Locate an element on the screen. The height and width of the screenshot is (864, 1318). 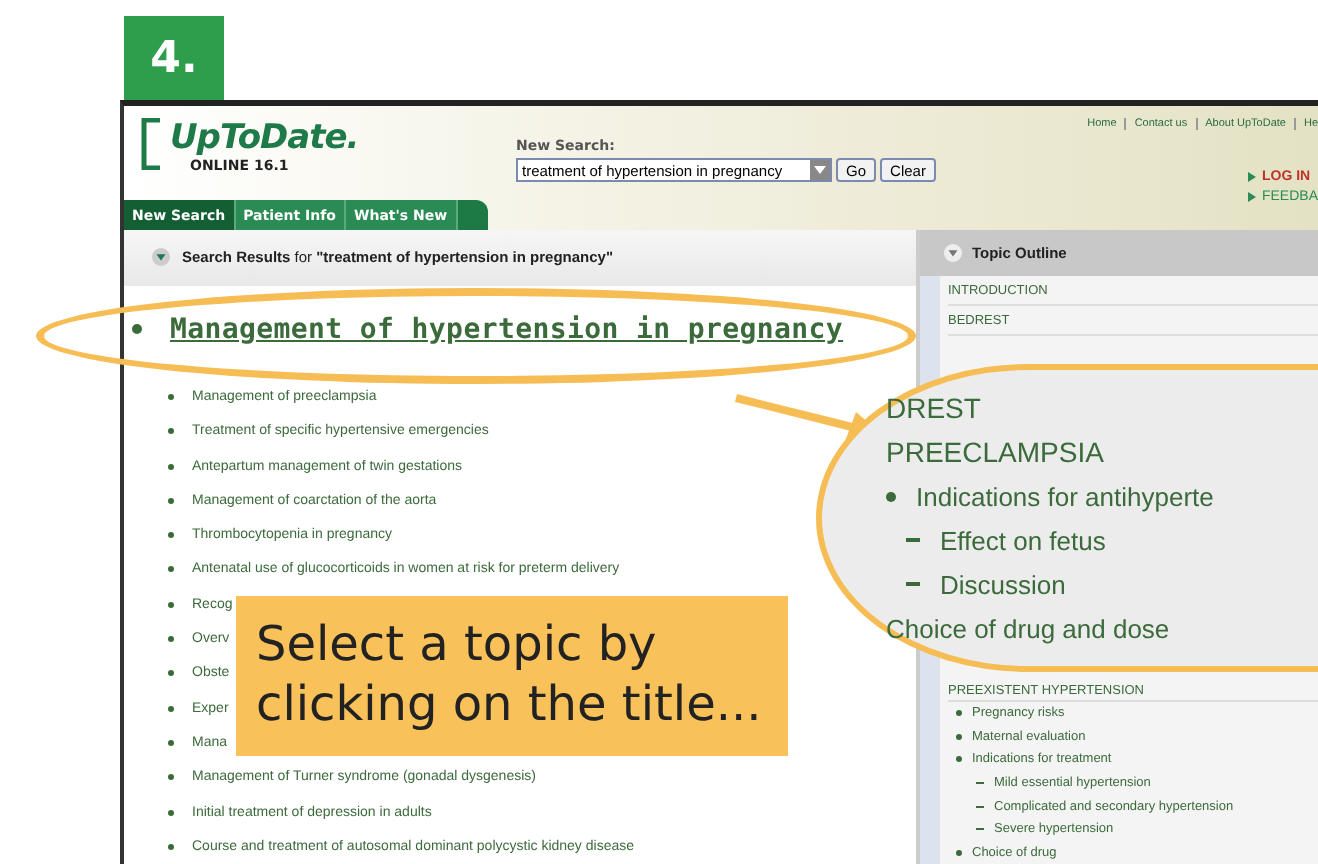
dropdown-icon is located at coordinates (820, 170).